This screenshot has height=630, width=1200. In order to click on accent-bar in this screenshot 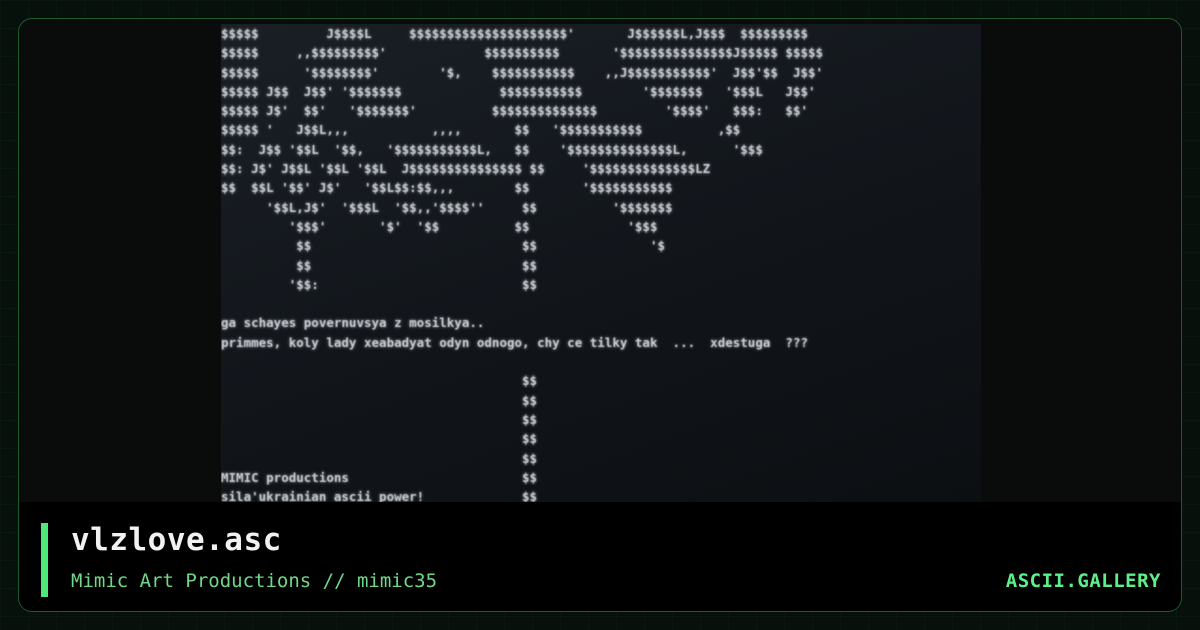, I will do `click(44, 560)`.